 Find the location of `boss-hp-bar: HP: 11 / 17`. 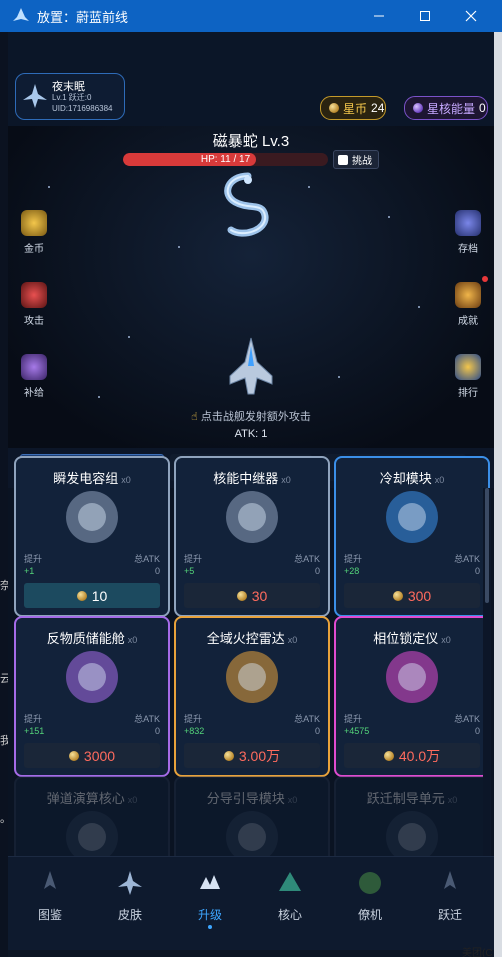

boss-hp-bar: HP: 11 / 17 is located at coordinates (225, 159).